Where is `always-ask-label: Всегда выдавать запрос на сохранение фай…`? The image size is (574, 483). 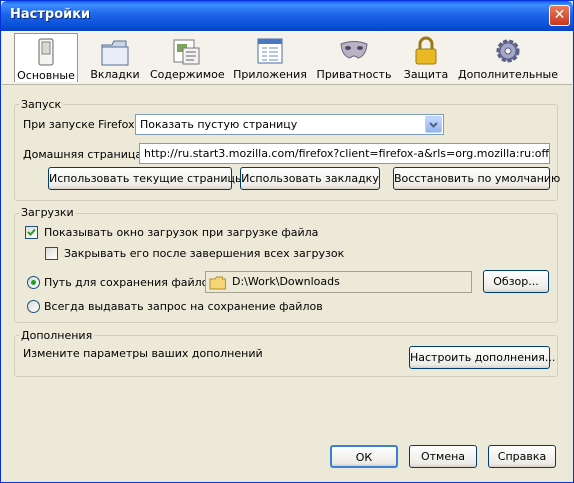 always-ask-label: Всегда выдавать запрос на сохранение фай… is located at coordinates (183, 306).